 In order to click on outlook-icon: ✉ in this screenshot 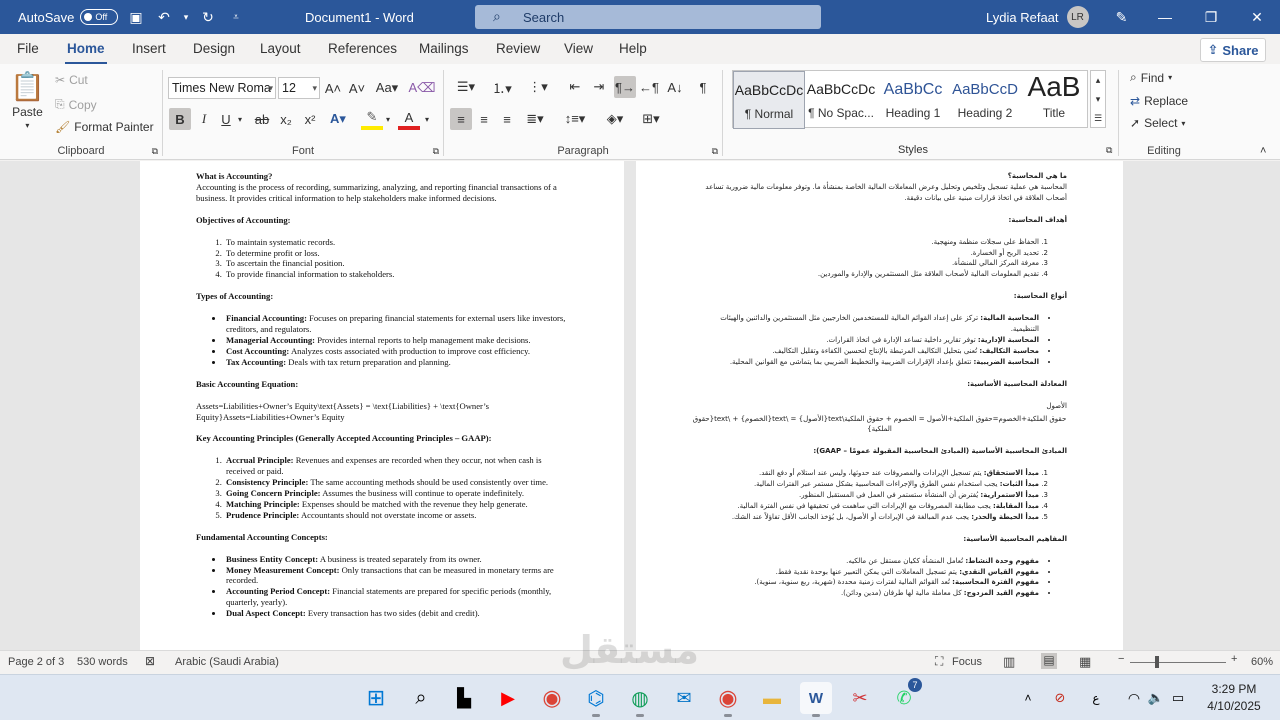, I will do `click(684, 698)`.